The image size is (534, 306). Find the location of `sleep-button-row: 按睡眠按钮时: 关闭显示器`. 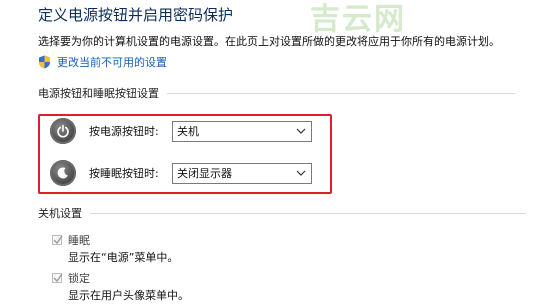

sleep-button-row: 按睡眠按钮时: 关闭显示器 is located at coordinates (181, 173).